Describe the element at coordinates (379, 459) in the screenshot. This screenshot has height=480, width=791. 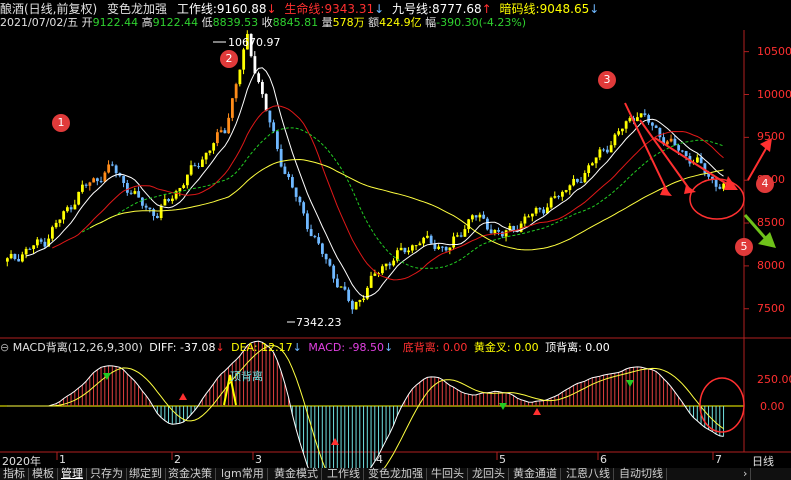
I see `time-axis-month: 4` at that location.